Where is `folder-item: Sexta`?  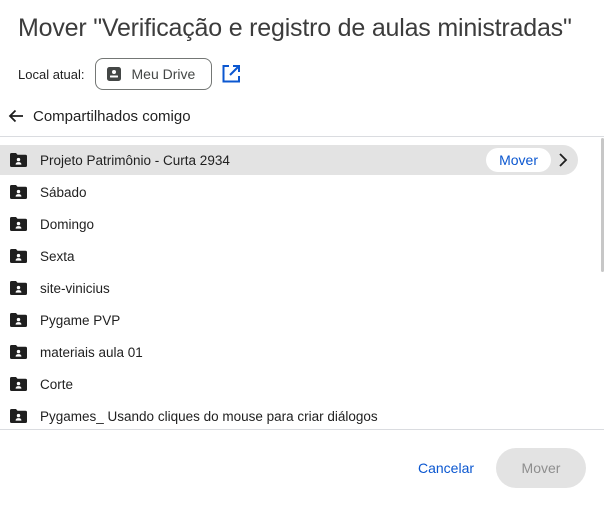
folder-item: Sexta is located at coordinates (289, 256).